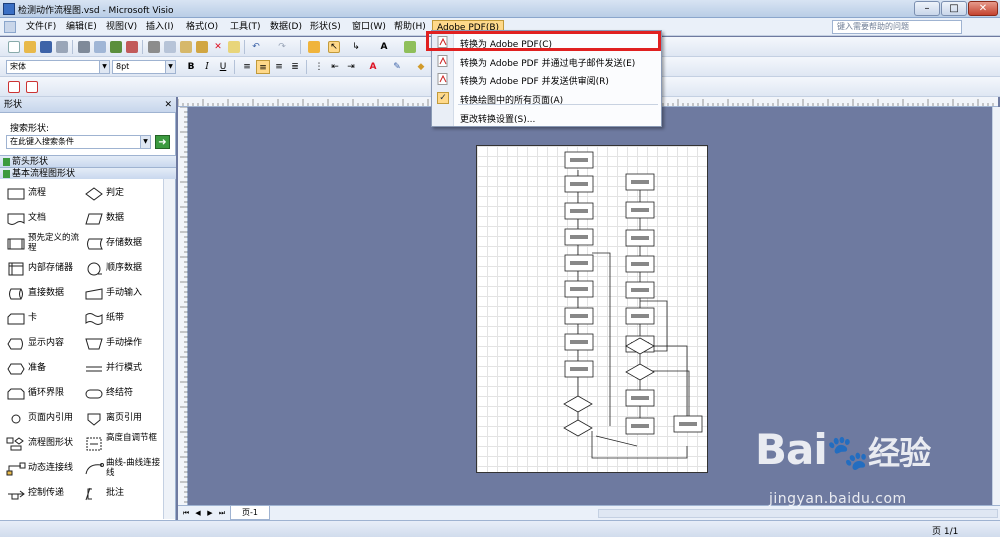 Image resolution: width=1000 pixels, height=537 pixels. What do you see at coordinates (410, 27) in the screenshot?
I see `menu-help: 帮助(H)` at bounding box center [410, 27].